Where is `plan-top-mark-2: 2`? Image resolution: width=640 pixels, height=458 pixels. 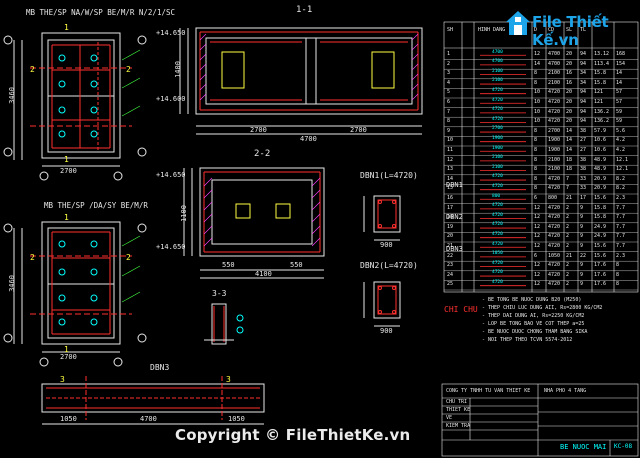 plan-top-mark-2: 2 is located at coordinates (32, 69).